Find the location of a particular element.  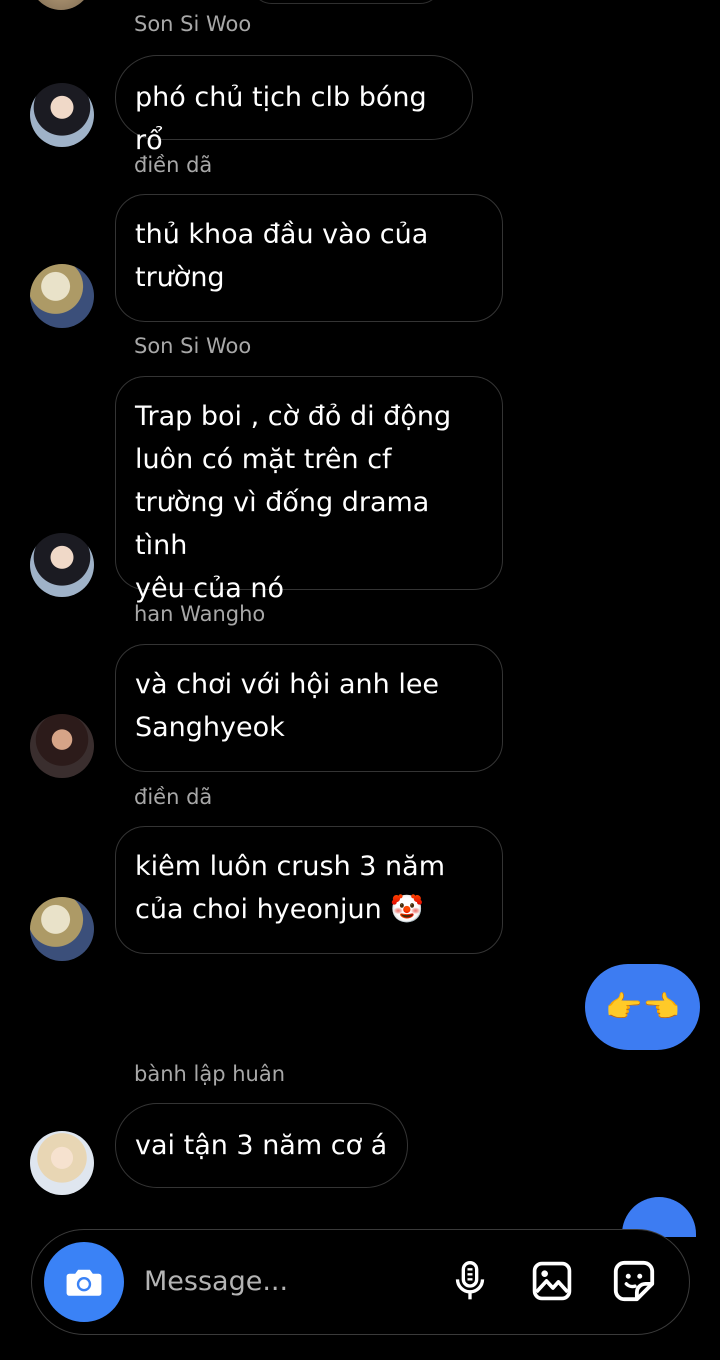

message-bubble-partial is located at coordinates (346, 2).